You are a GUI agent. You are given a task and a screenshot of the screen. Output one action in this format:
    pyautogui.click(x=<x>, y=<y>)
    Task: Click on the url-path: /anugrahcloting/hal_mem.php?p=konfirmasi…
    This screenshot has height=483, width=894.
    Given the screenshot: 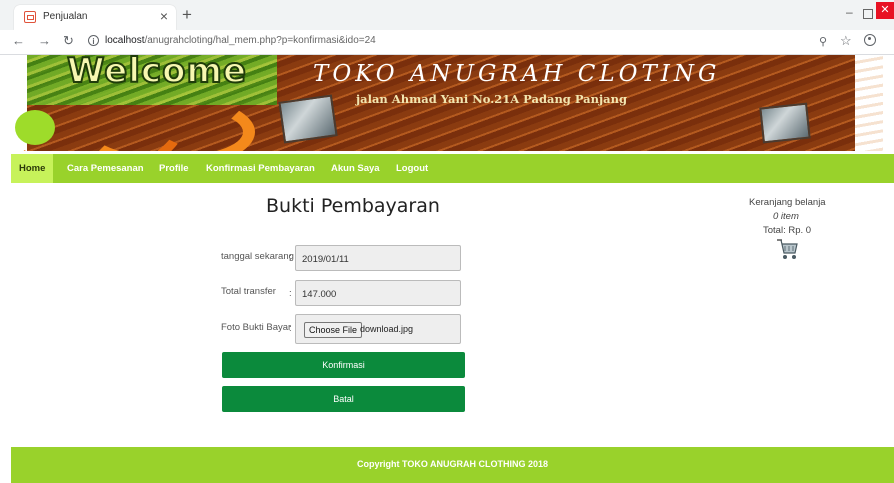 What is the action you would take?
    pyautogui.click(x=260, y=40)
    